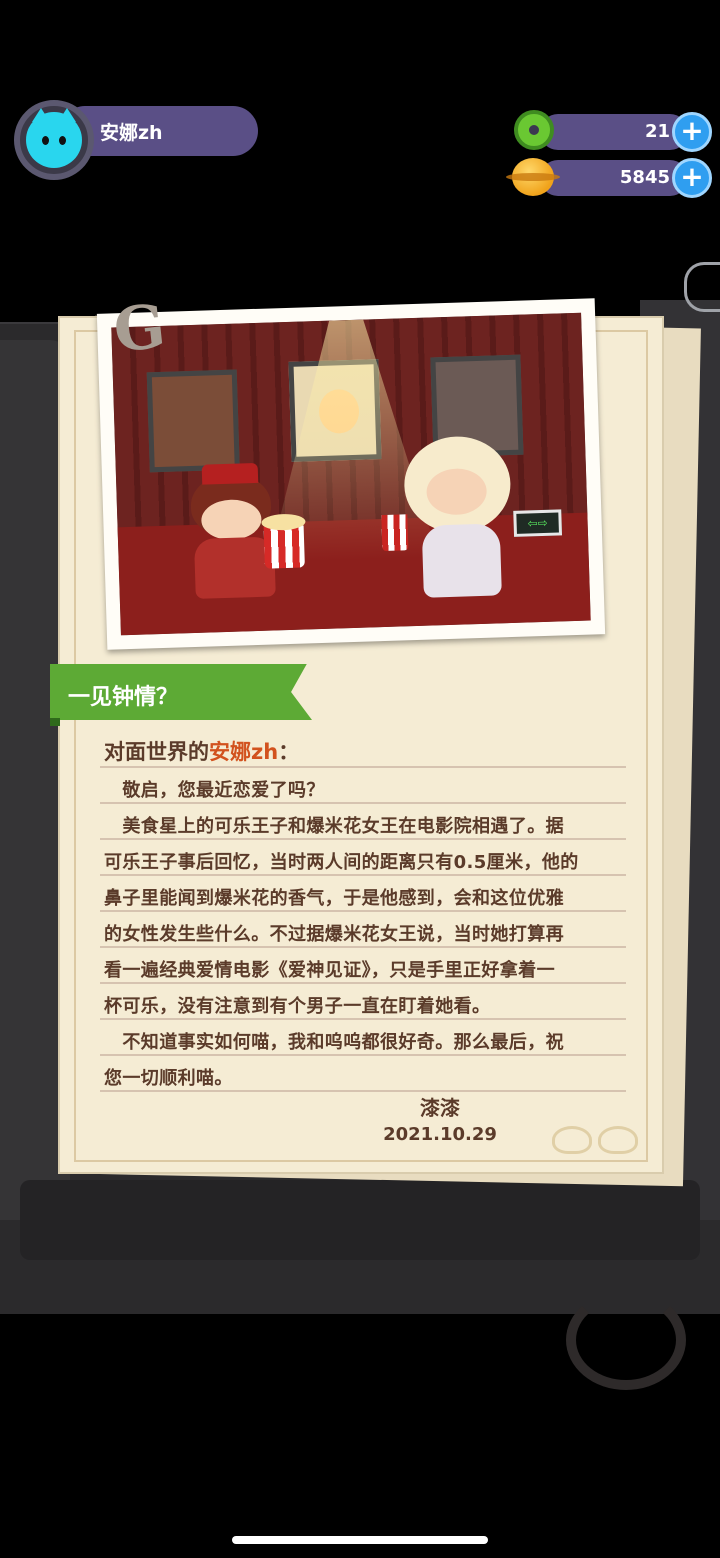 This screenshot has height=1558, width=720. I want to click on add-donut-button: +, so click(692, 132).